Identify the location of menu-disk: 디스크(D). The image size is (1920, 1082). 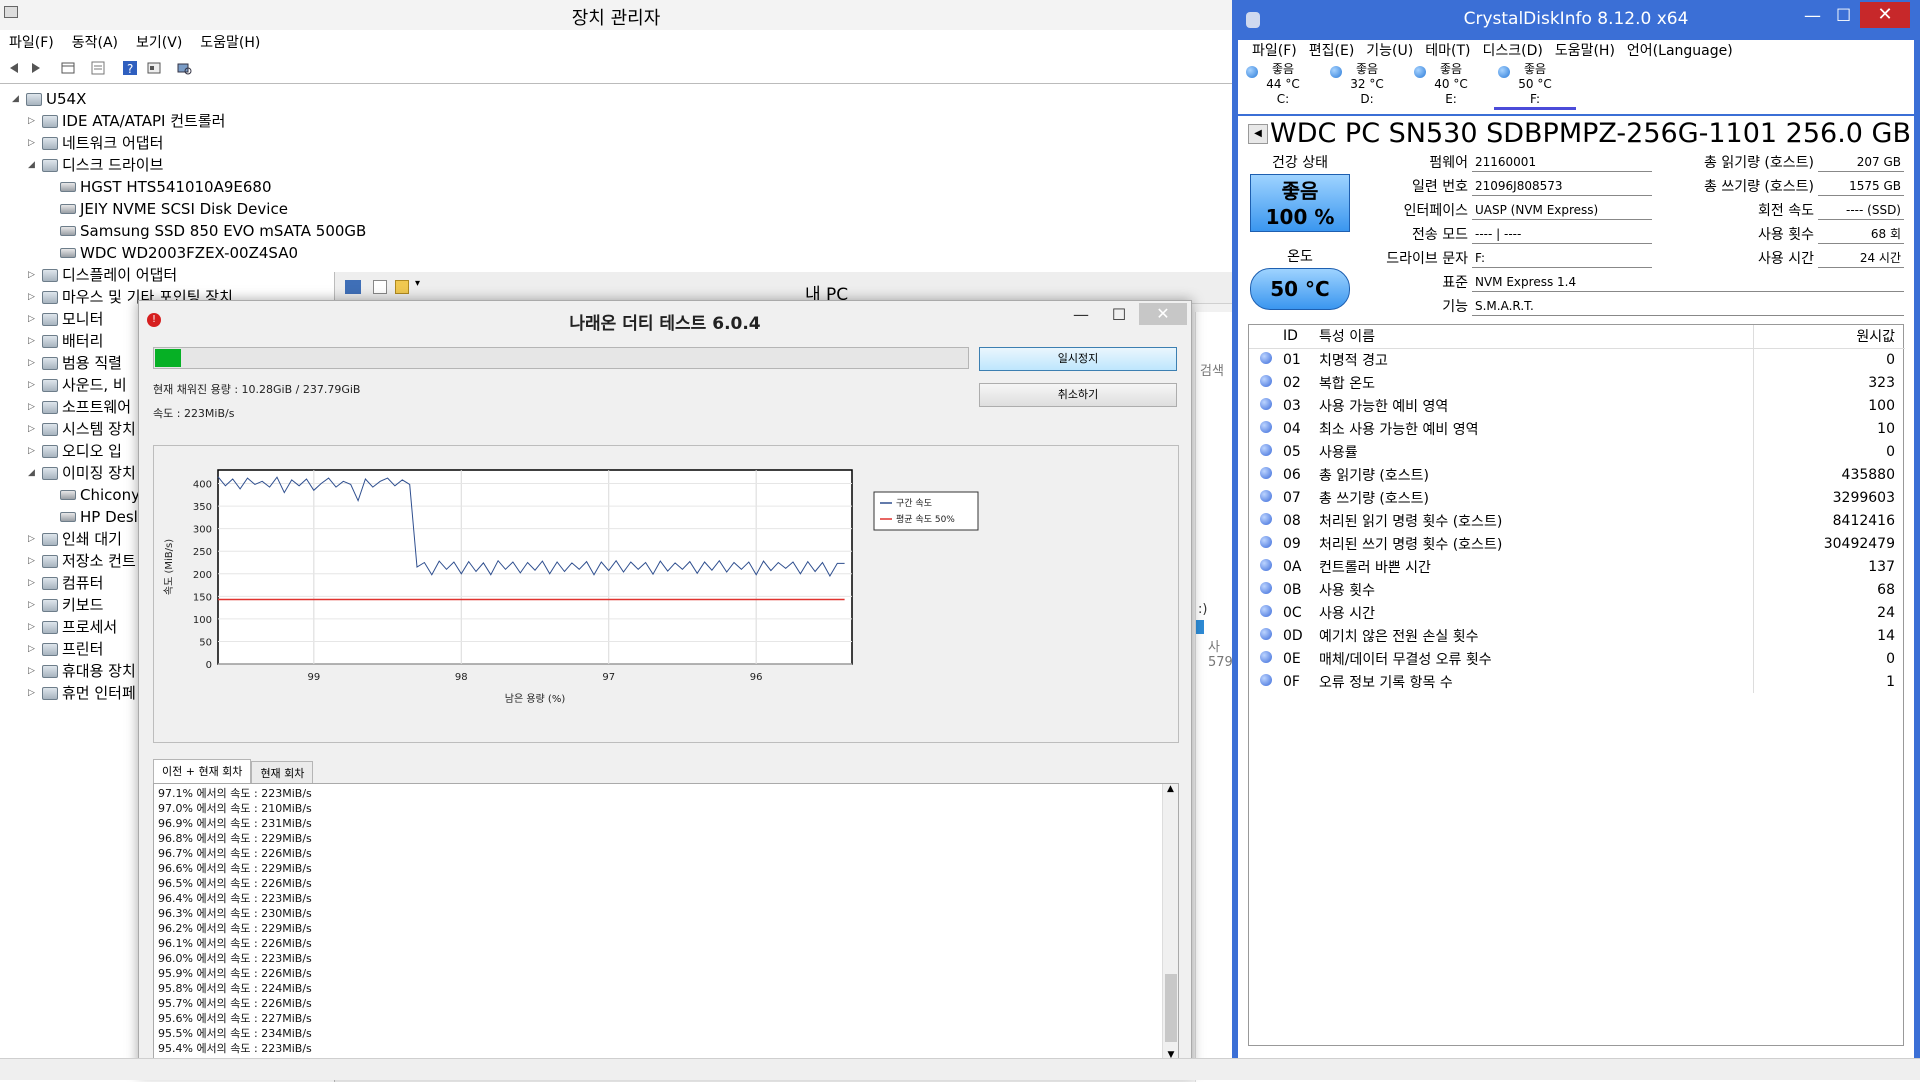
(1512, 51).